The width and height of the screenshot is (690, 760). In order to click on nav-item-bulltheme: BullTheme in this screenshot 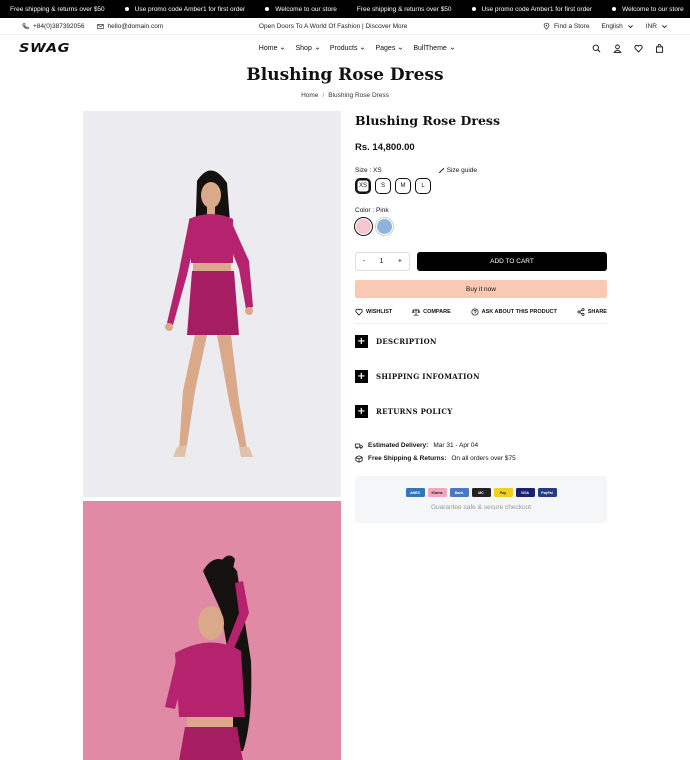, I will do `click(434, 48)`.